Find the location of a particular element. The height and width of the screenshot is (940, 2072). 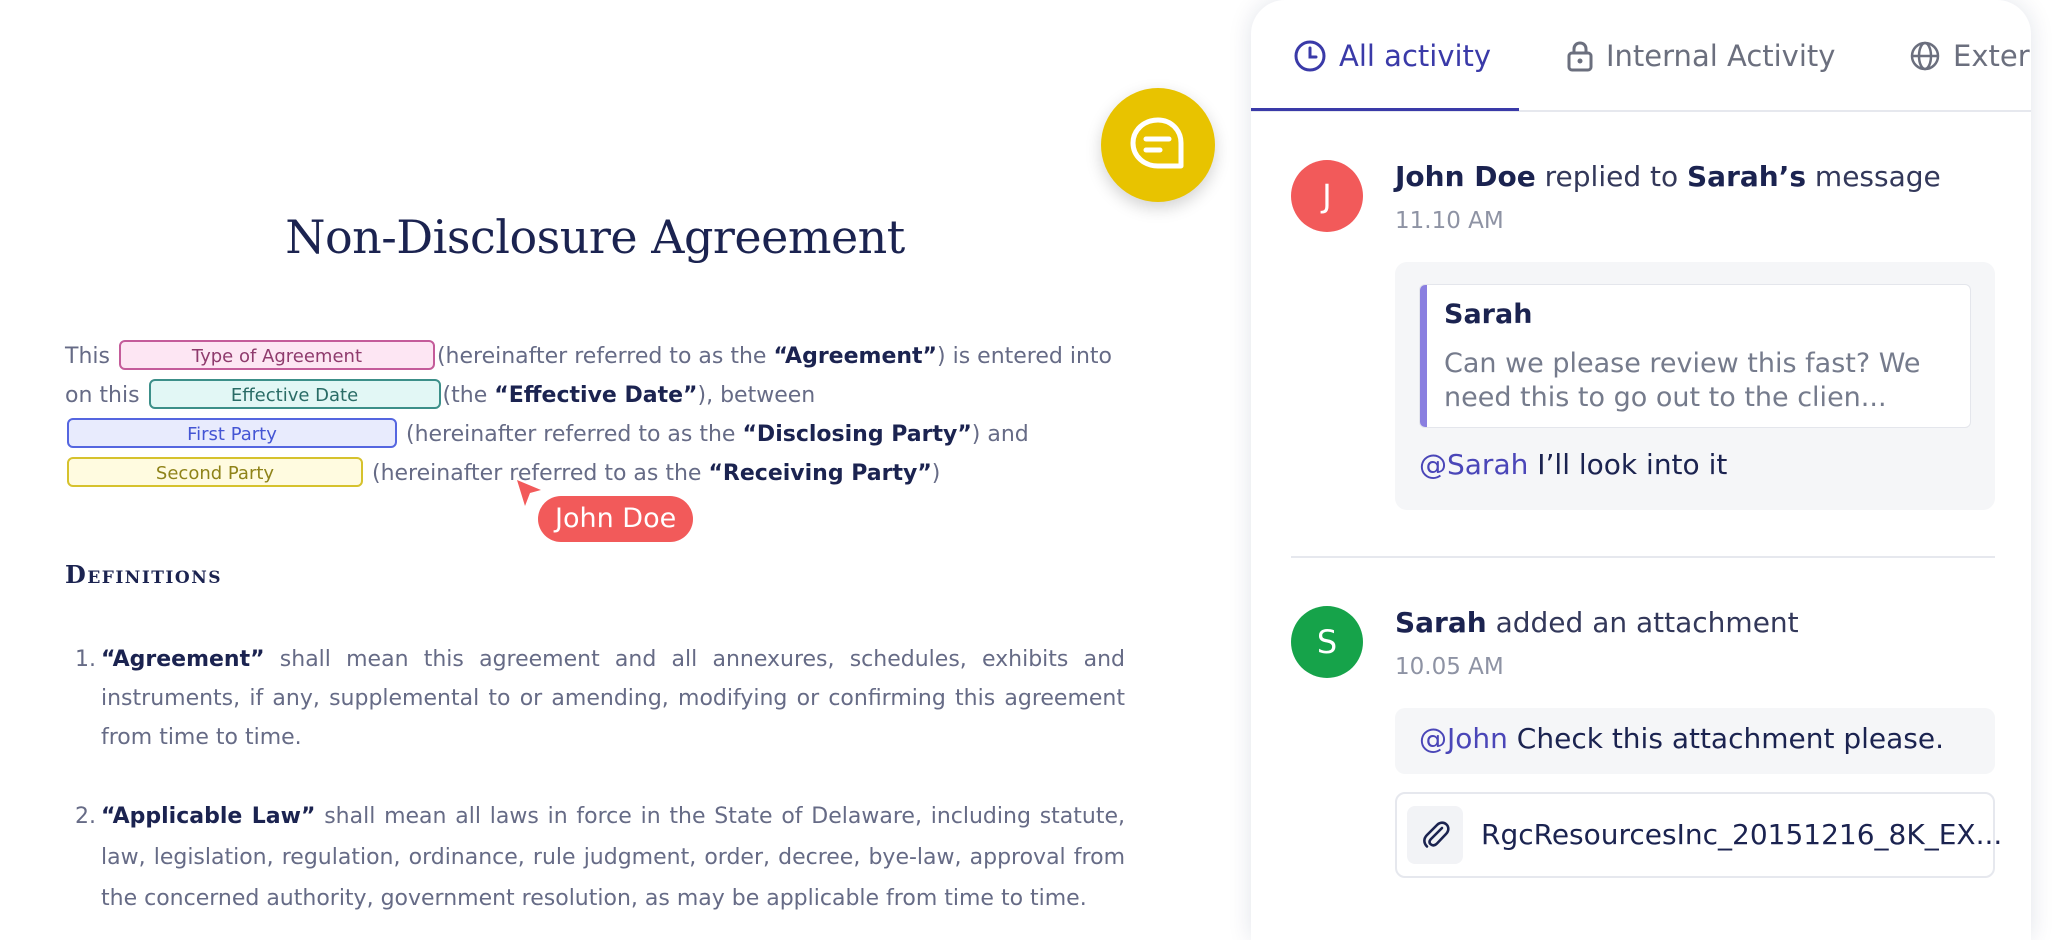

activity-text: replied to is located at coordinates (1611, 176).